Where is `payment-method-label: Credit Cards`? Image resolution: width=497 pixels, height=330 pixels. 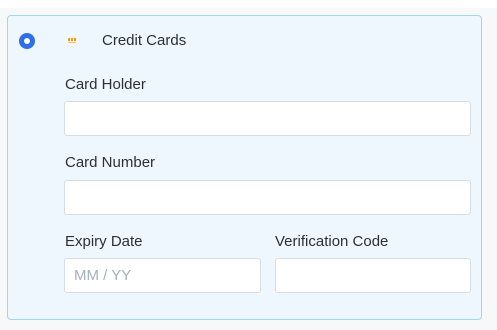
payment-method-label: Credit Cards is located at coordinates (144, 40).